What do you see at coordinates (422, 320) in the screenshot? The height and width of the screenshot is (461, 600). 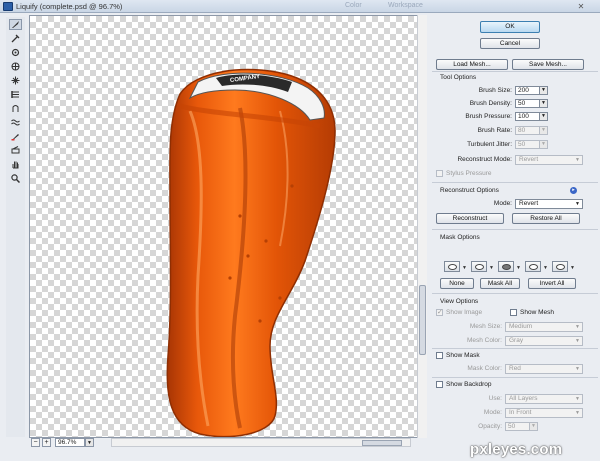 I see `vertical-scroll-thumb` at bounding box center [422, 320].